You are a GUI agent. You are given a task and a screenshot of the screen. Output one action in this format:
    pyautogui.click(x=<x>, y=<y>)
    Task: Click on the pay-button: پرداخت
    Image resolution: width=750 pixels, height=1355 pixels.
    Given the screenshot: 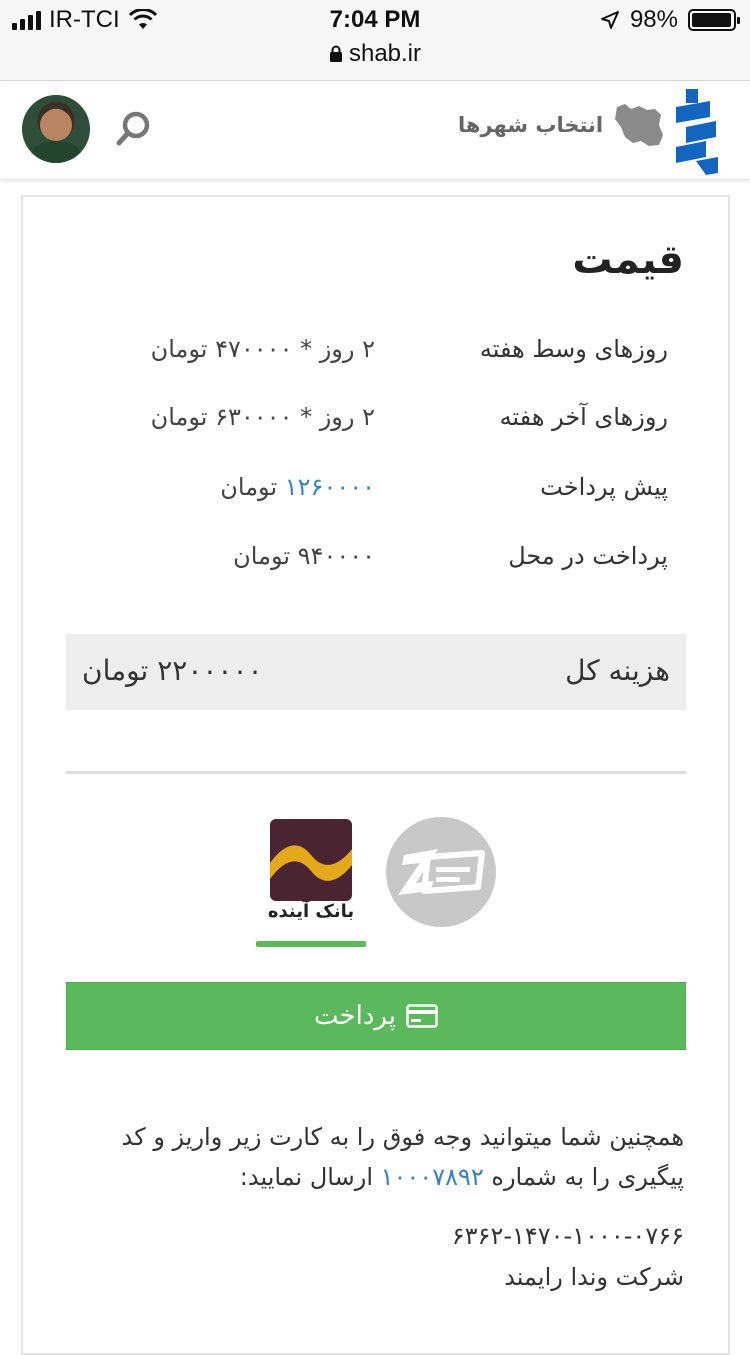 What is the action you would take?
    pyautogui.click(x=376, y=1016)
    